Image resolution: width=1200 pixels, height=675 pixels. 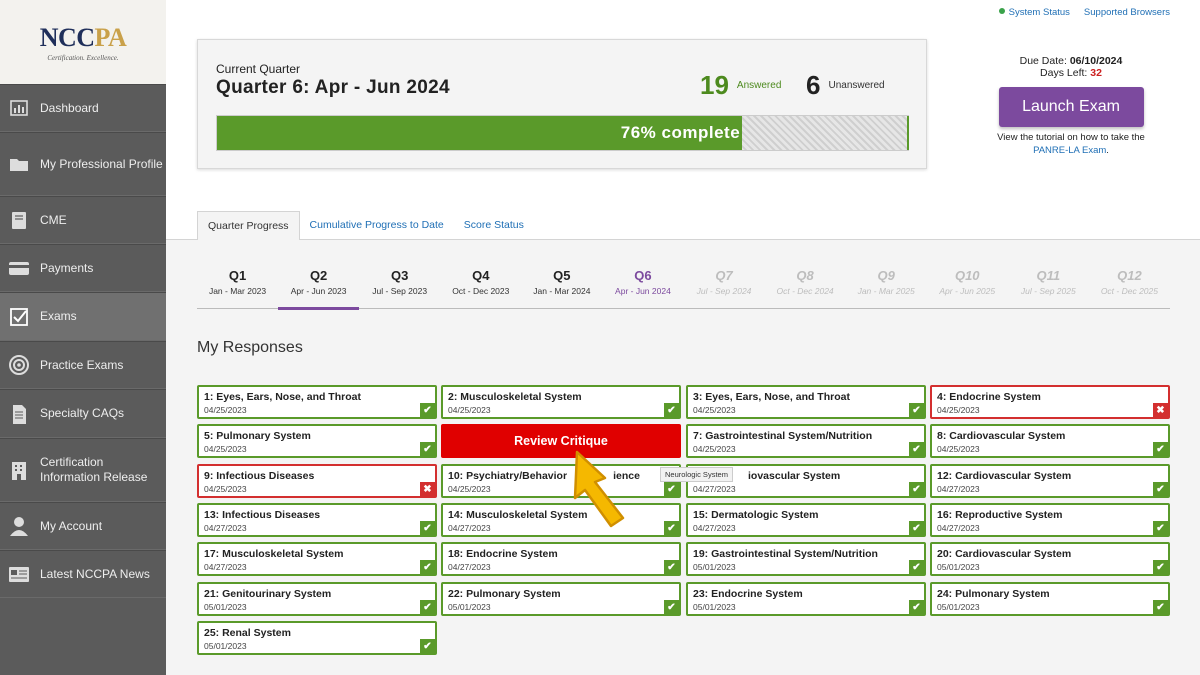 What do you see at coordinates (317, 441) in the screenshot?
I see `response-card: 5: Pulmonary System 04/25/2023 ✔` at bounding box center [317, 441].